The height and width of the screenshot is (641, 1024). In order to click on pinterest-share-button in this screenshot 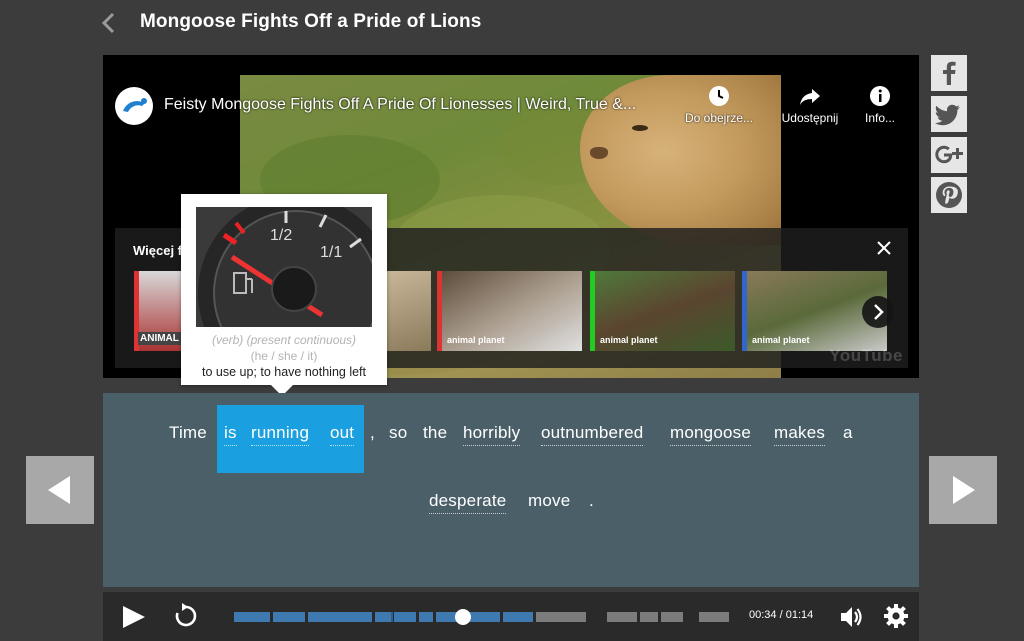, I will do `click(949, 195)`.